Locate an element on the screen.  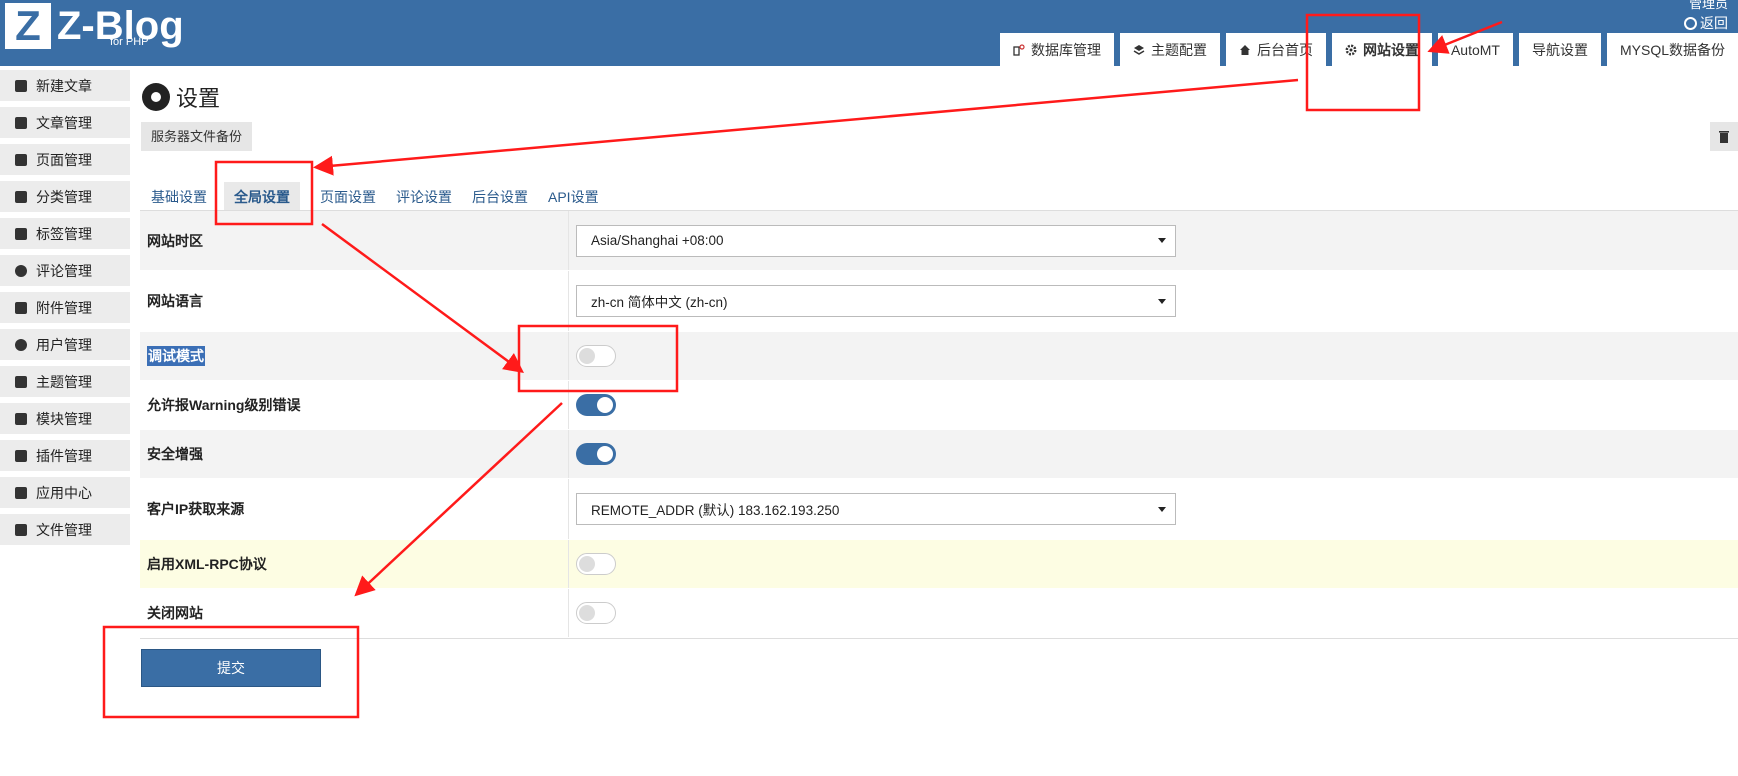
setting-row-debug: 调试模式 is located at coordinates (939, 356).